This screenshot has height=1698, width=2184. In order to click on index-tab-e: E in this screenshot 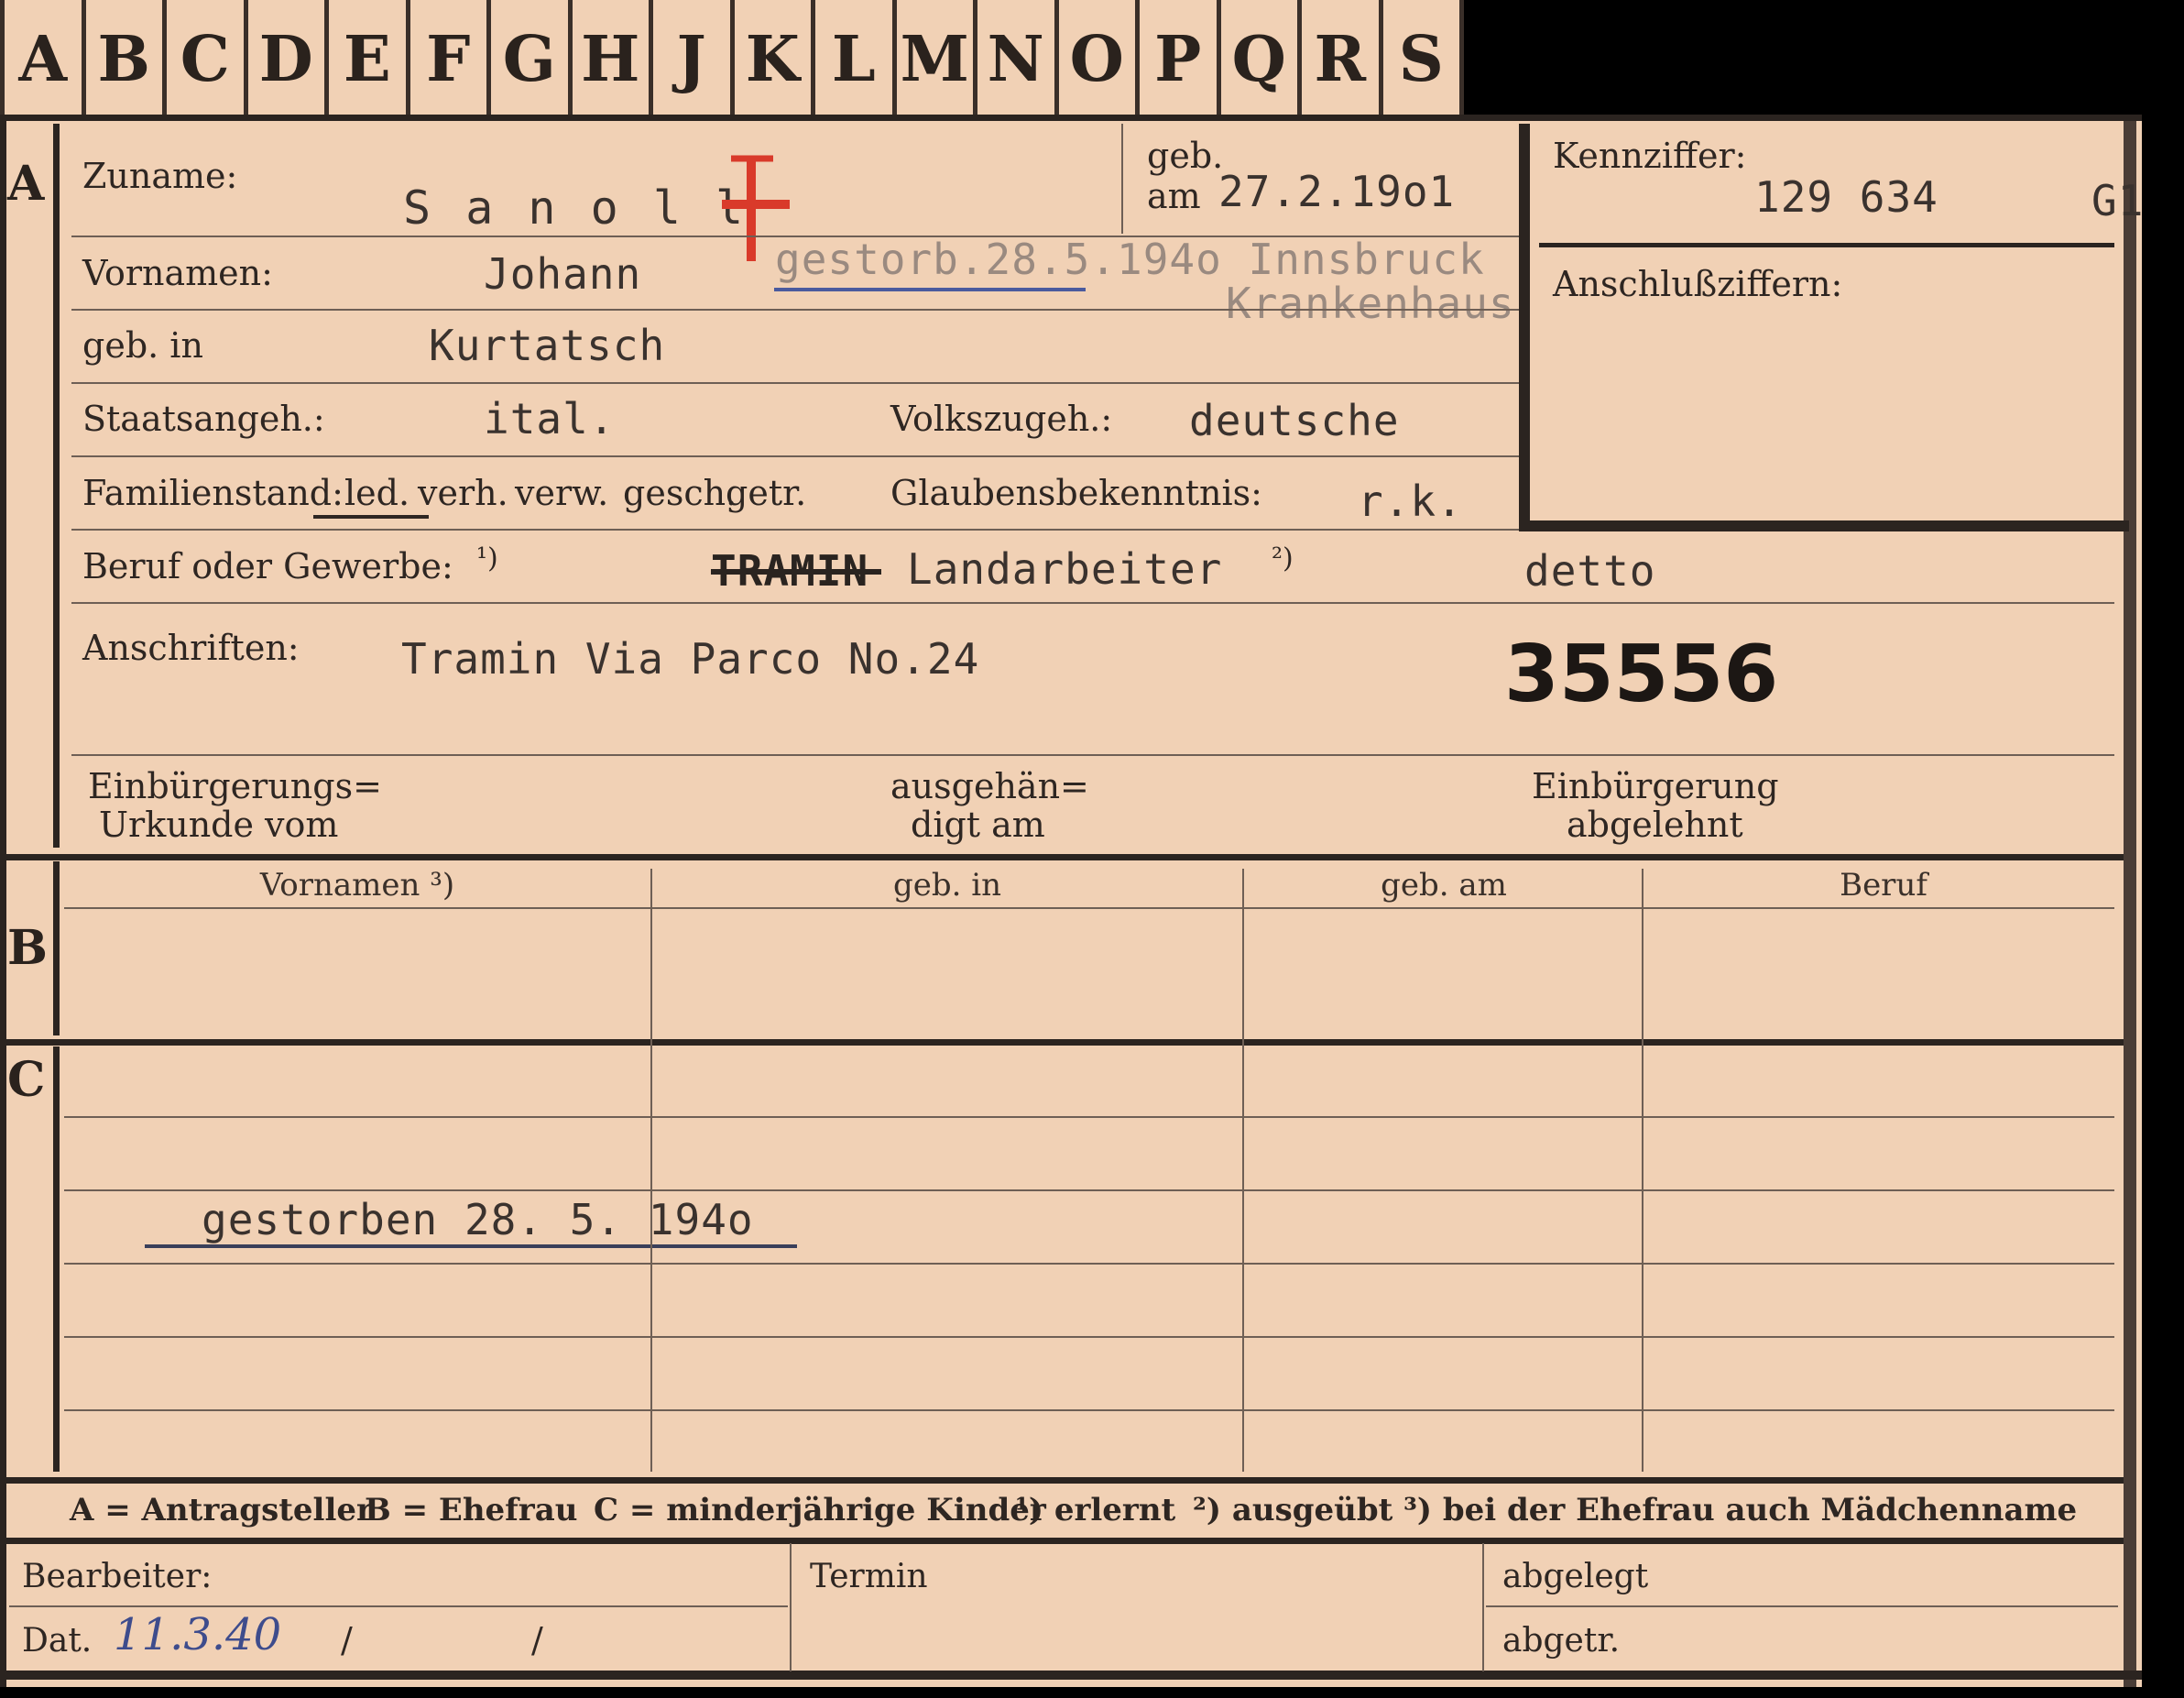, I will do `click(369, 59)`.